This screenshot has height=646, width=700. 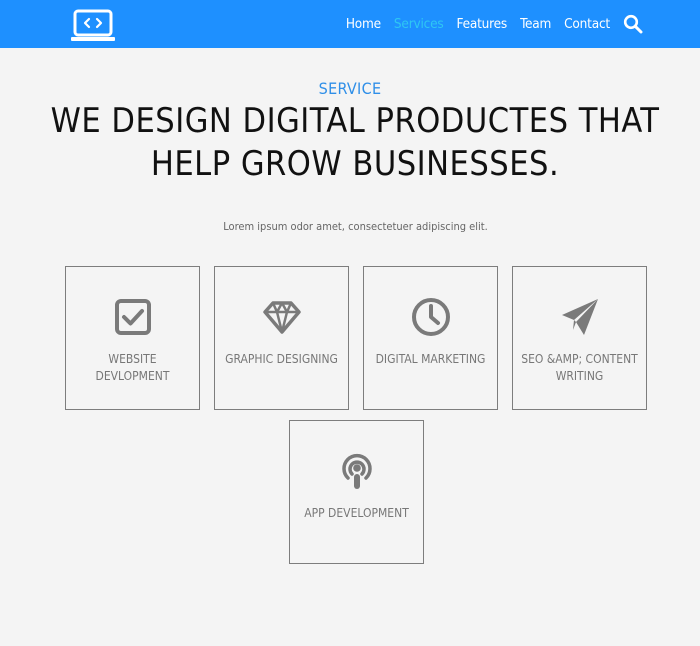 I want to click on service-card-label: DIGITAL MARKETING, so click(x=430, y=359).